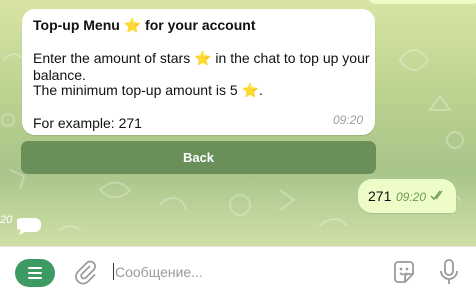 Image resolution: width=476 pixels, height=293 pixels. Describe the element at coordinates (87, 123) in the screenshot. I see `message-example: For example: 271` at that location.